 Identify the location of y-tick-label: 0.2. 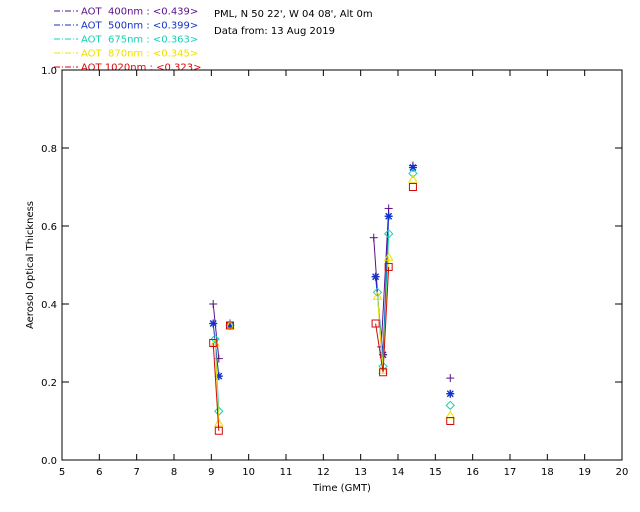
(49, 383).